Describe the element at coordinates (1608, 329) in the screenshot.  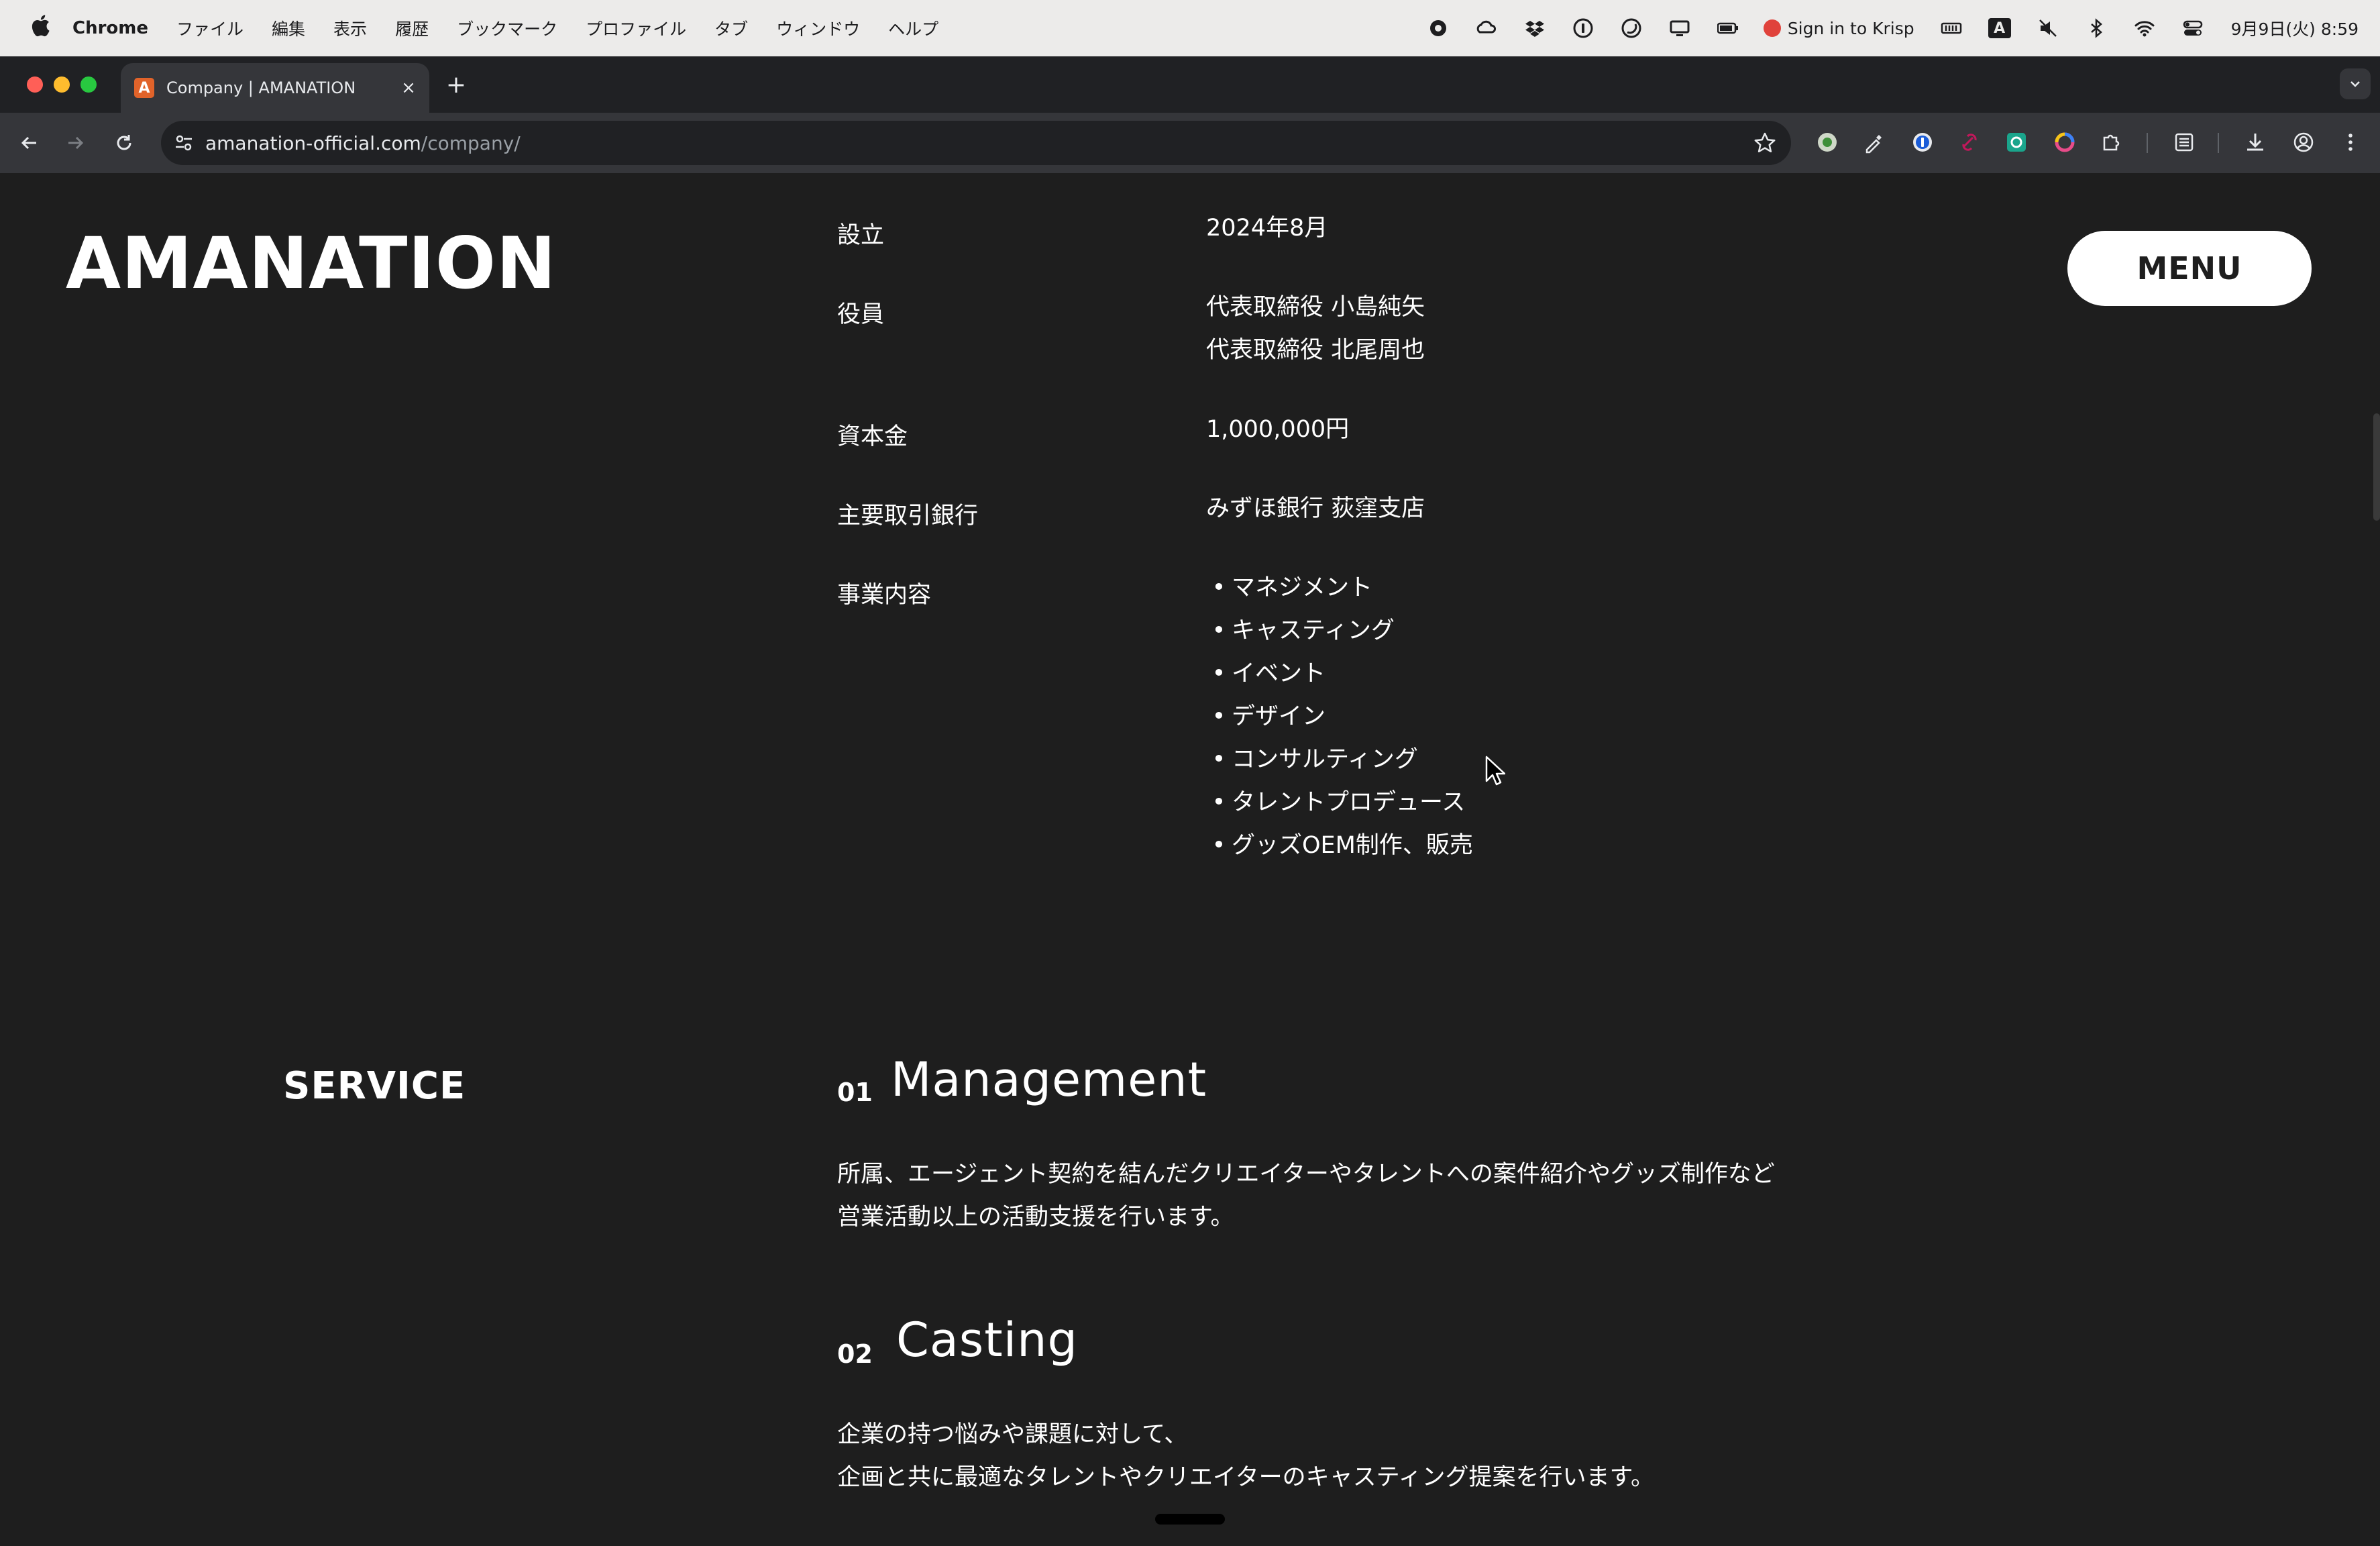
I see `officers-value: 代表取締役 小島純矢 代表取締役 北尾周也` at that location.